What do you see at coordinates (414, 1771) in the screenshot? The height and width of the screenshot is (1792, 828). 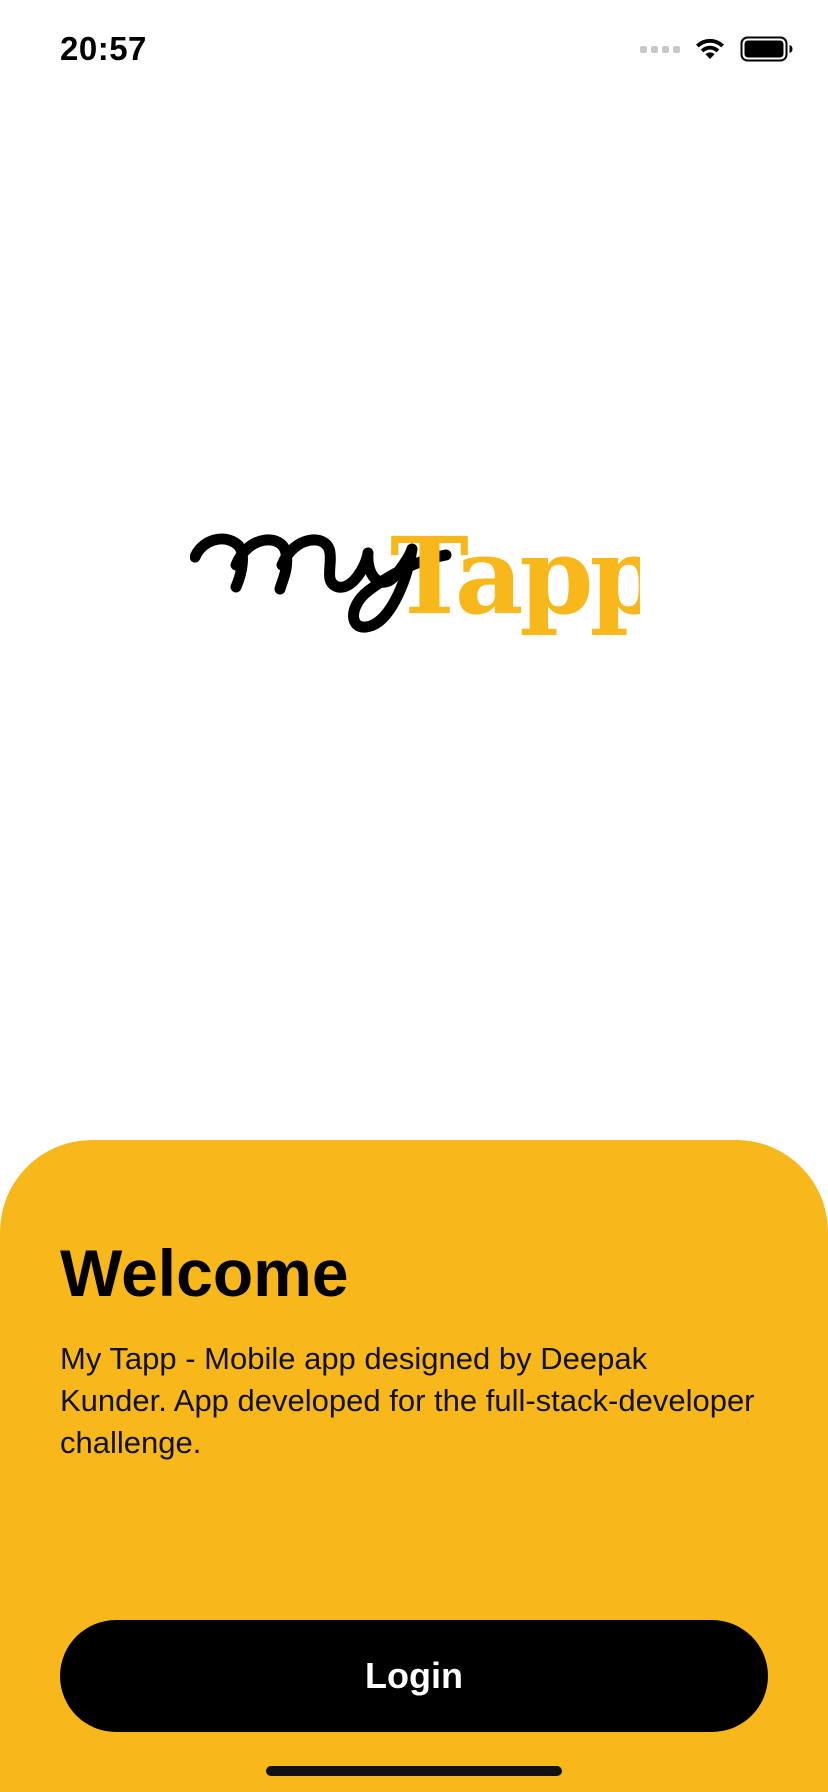 I see `home-indicator` at bounding box center [414, 1771].